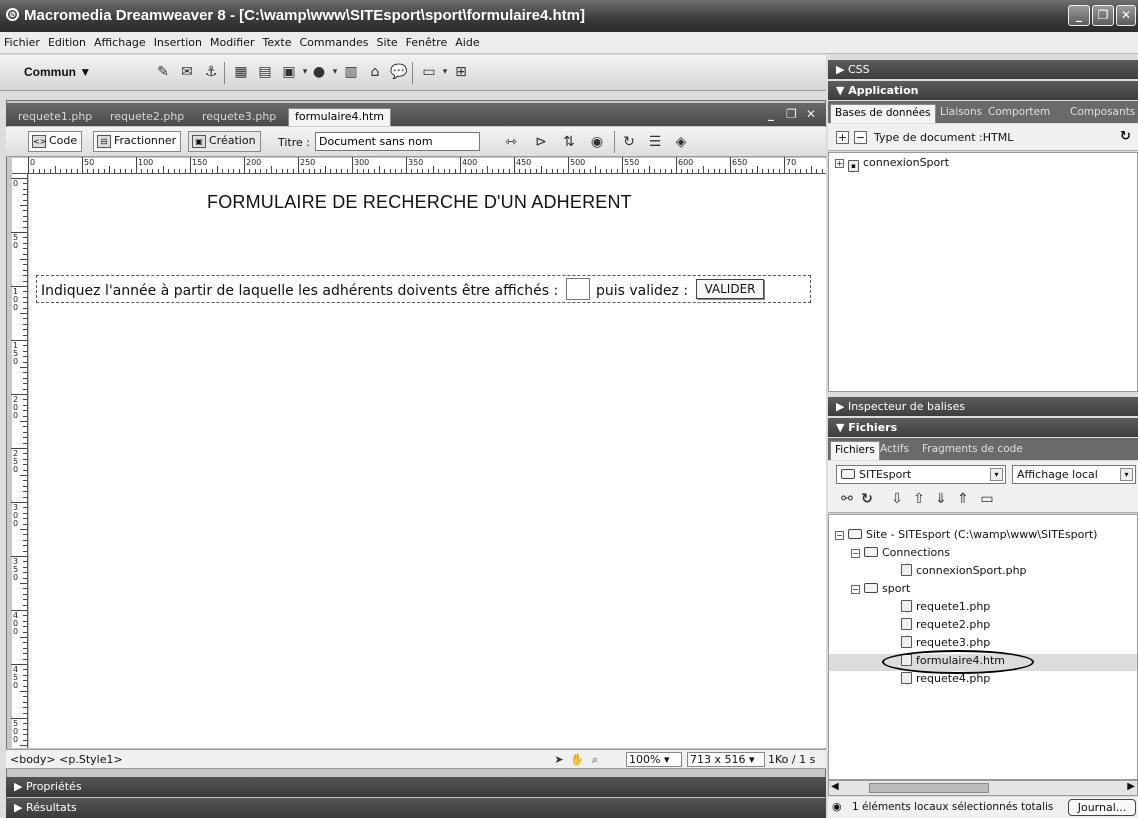 Image resolution: width=1138 pixels, height=818 pixels. I want to click on menu-edition: Edition, so click(67, 40).